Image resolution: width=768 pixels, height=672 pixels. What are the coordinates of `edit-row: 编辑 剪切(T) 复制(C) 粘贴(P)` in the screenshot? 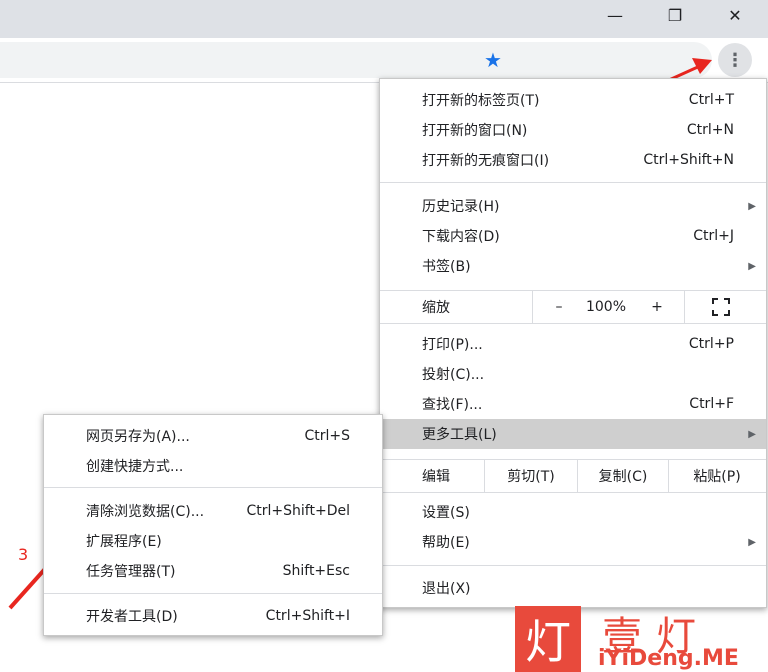 It's located at (573, 476).